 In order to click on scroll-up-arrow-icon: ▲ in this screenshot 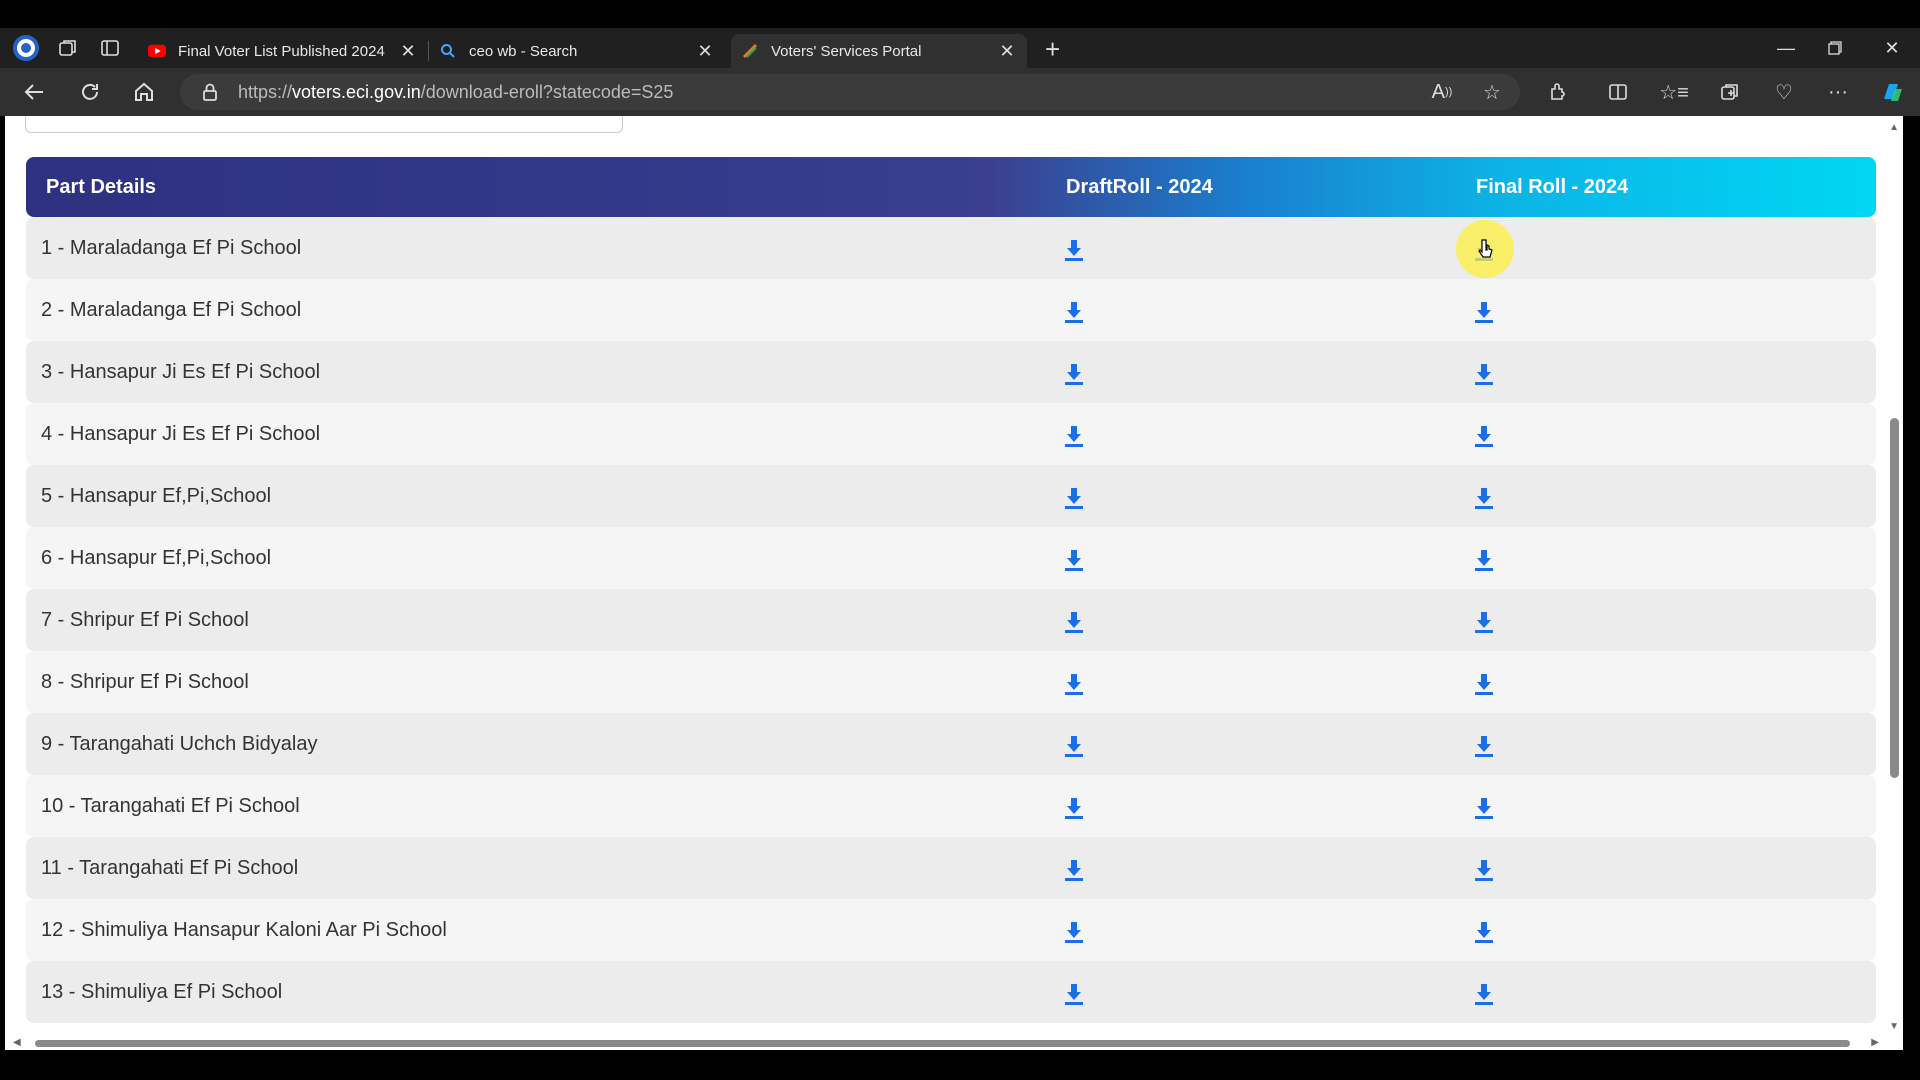, I will do `click(1894, 127)`.